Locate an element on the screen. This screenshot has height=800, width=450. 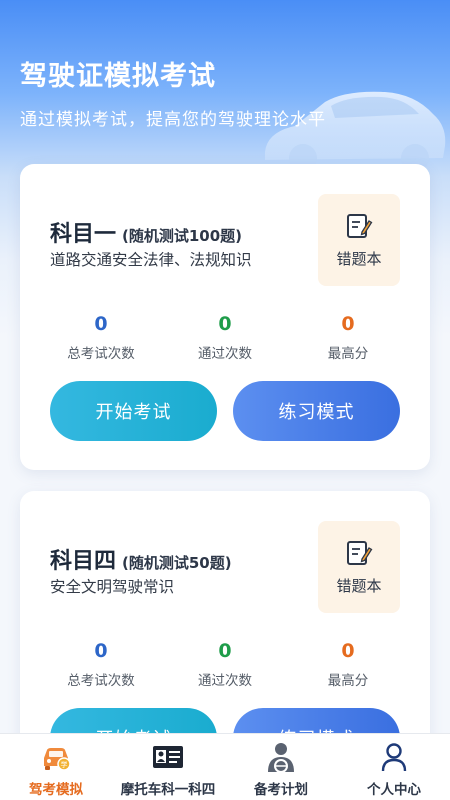
svg-text: 学 is located at coordinates (64, 764).